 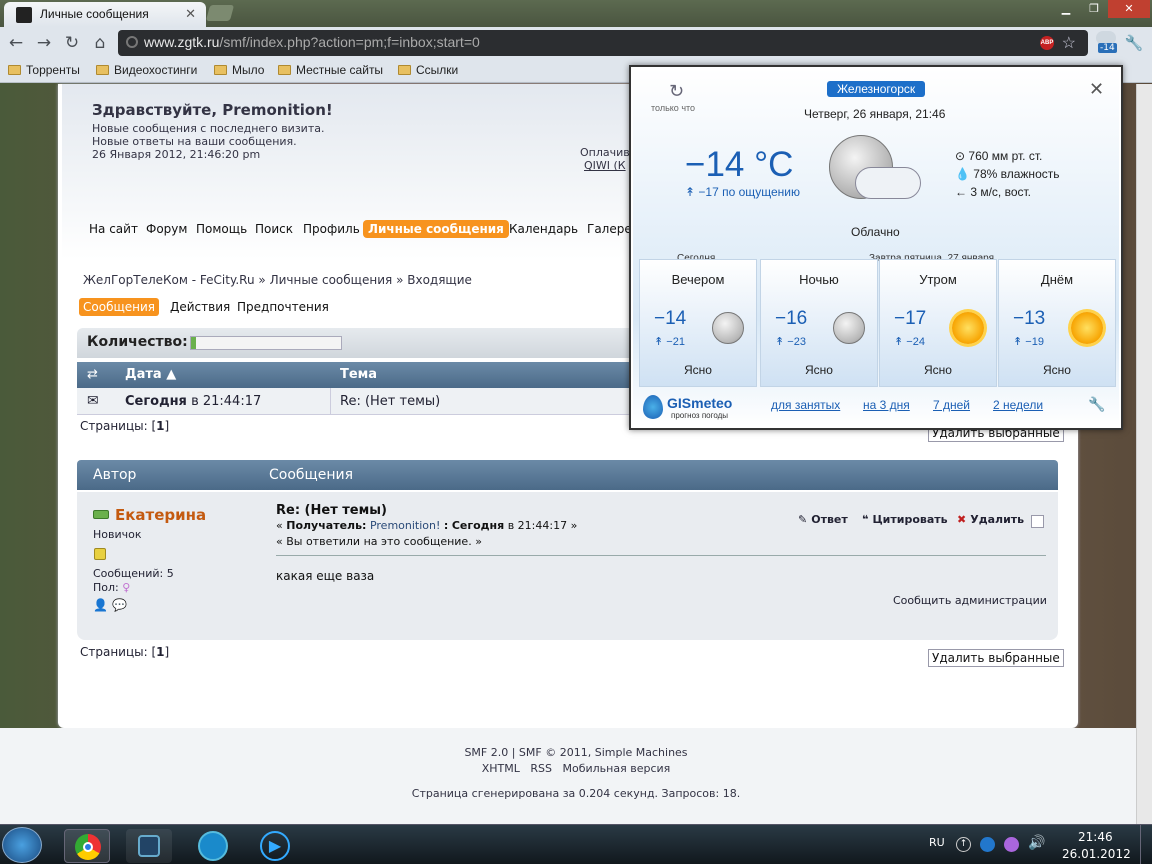 I want to click on gismeteo-brand: GISmeteo, so click(x=699, y=403).